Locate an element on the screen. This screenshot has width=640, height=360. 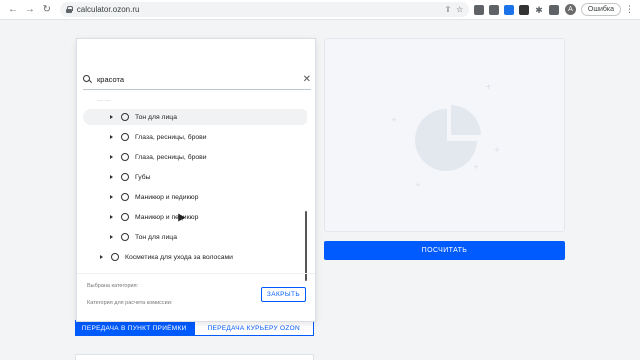
menu-kebab-icon: ⋮ is located at coordinates (629, 9).